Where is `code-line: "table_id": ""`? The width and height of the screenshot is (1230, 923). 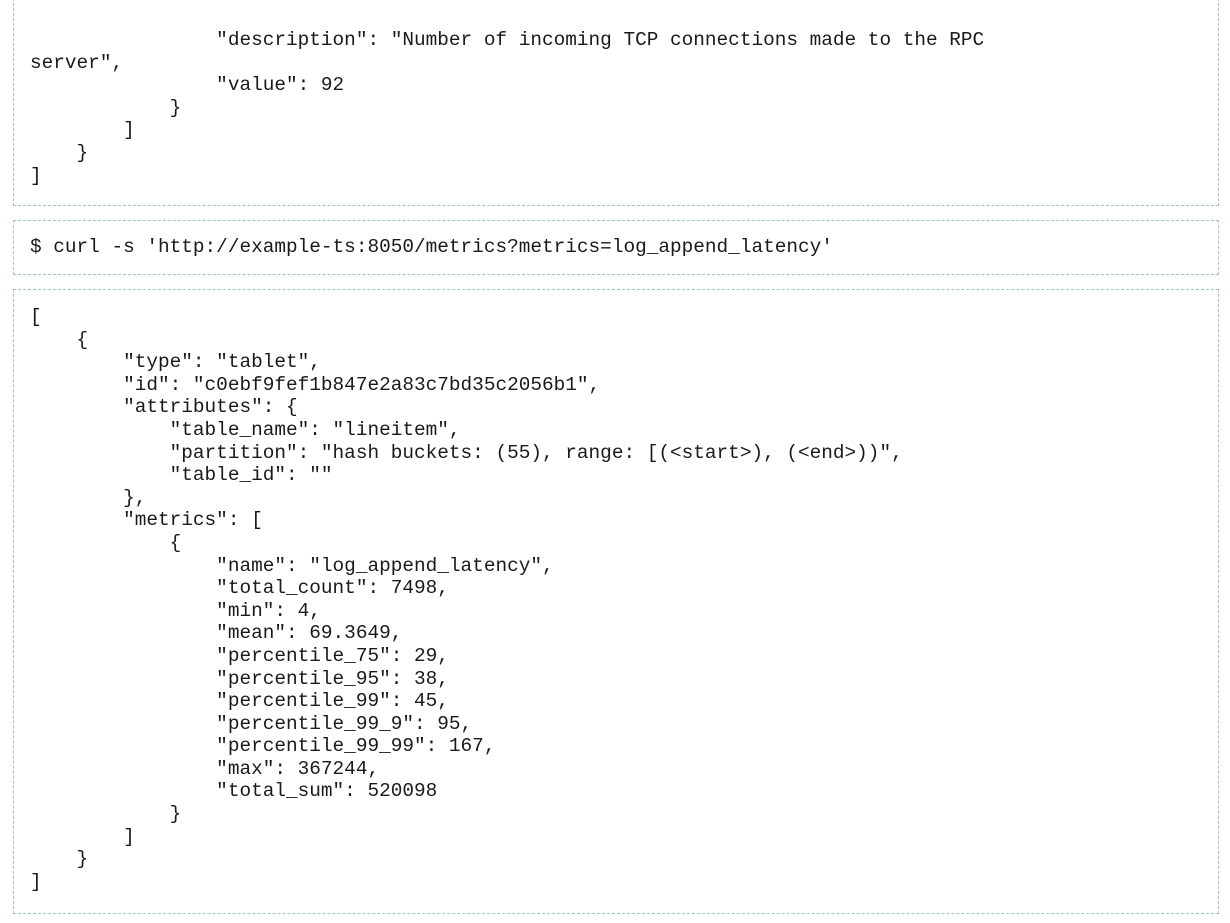 code-line: "table_id": "" is located at coordinates (181, 475).